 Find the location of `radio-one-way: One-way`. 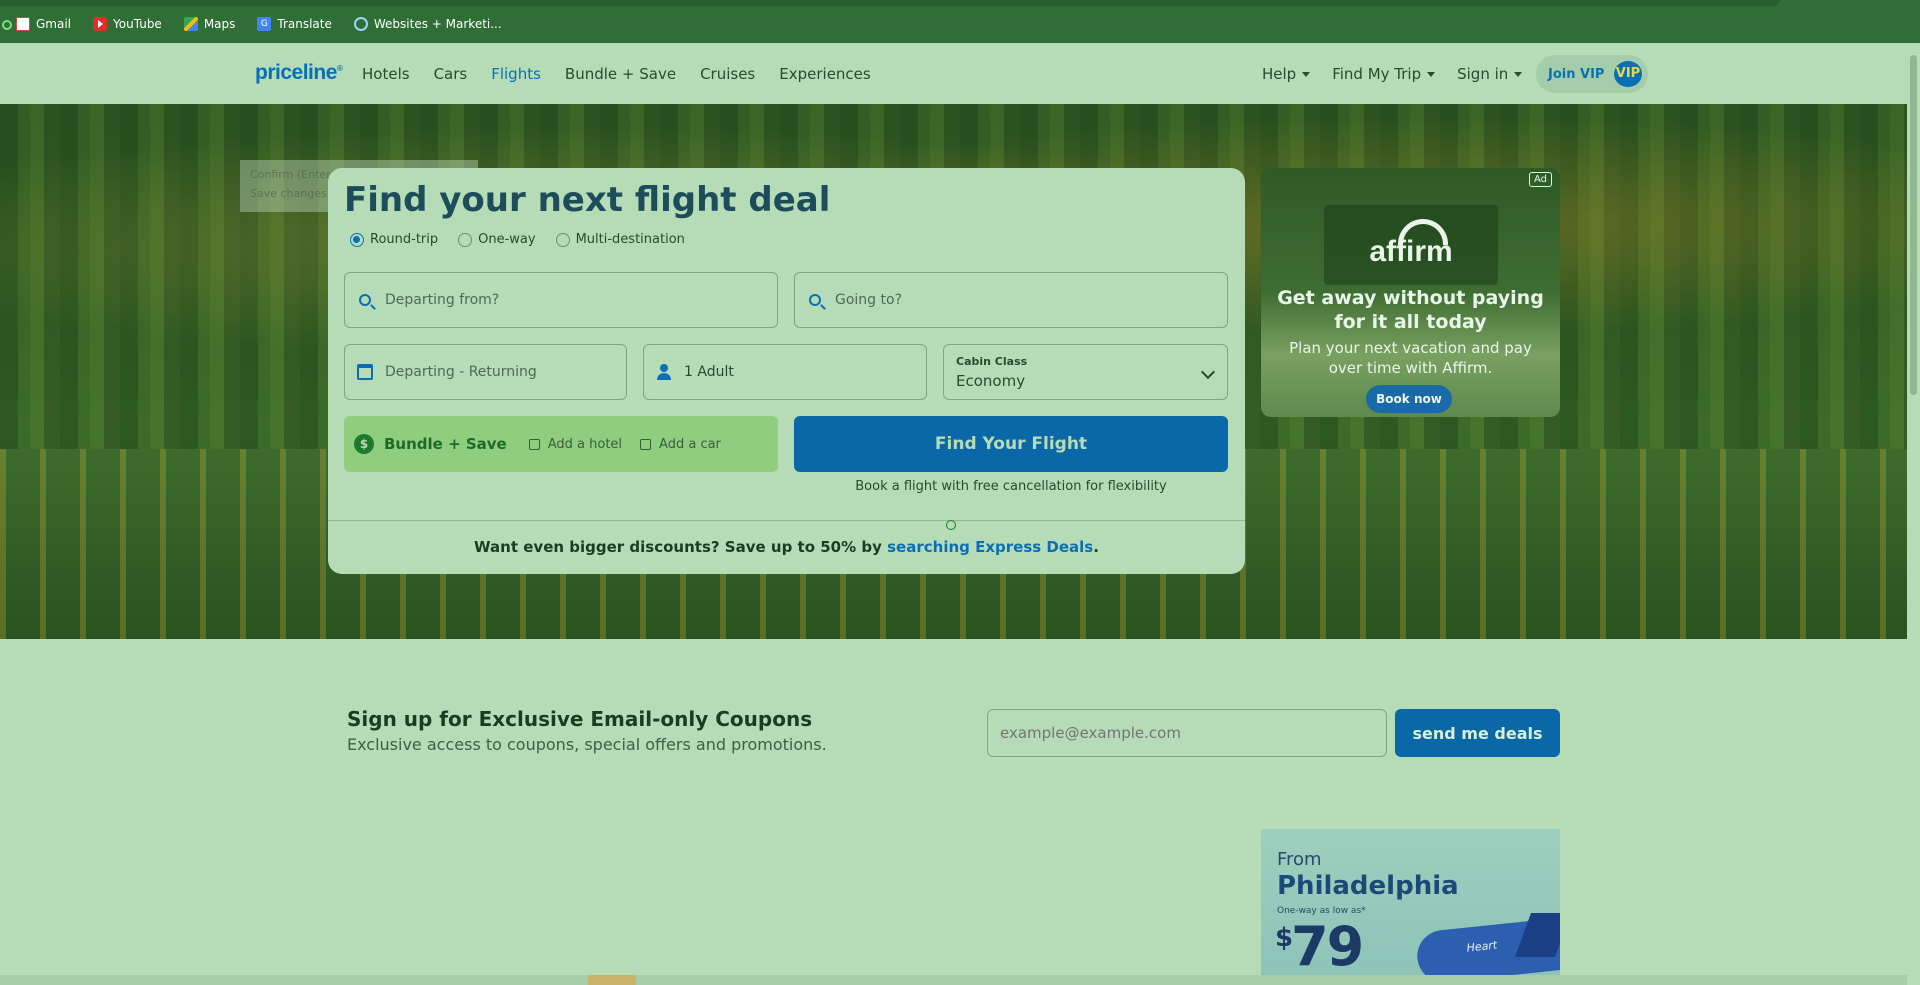

radio-one-way: One-way is located at coordinates (497, 239).